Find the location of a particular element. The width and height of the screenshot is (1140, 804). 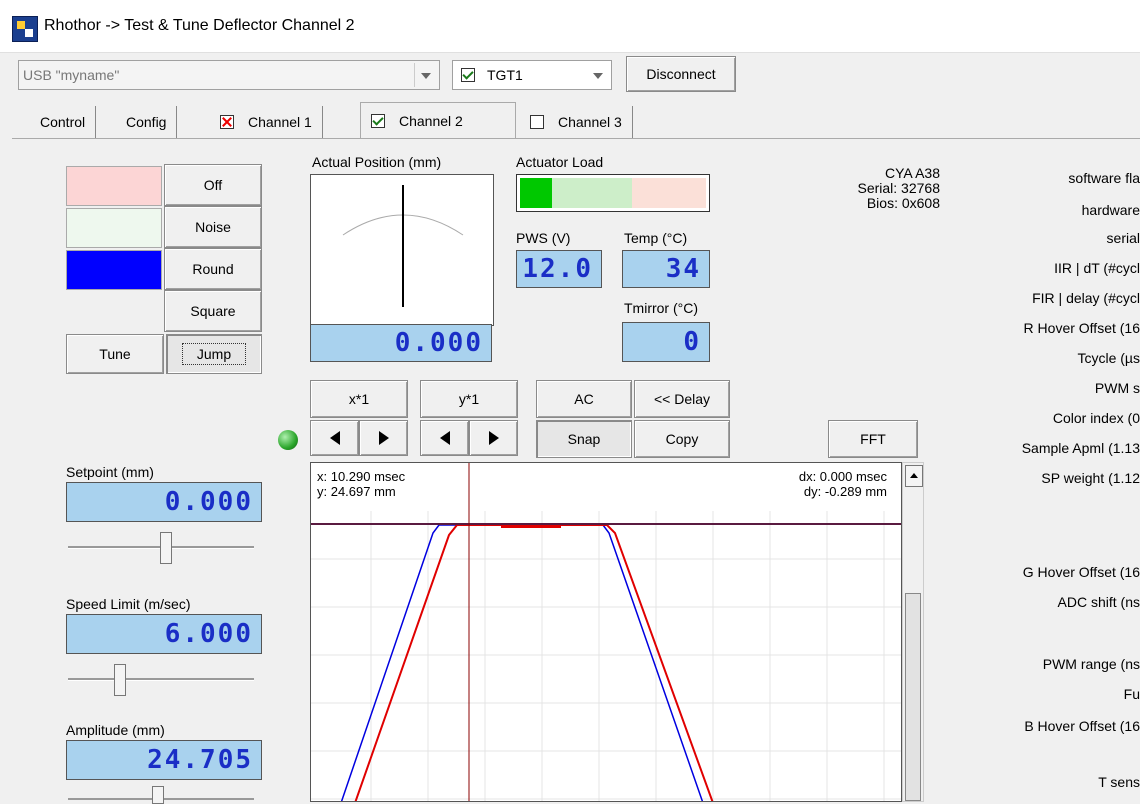

settings-label: hardware is located at coordinates (1110, 210).